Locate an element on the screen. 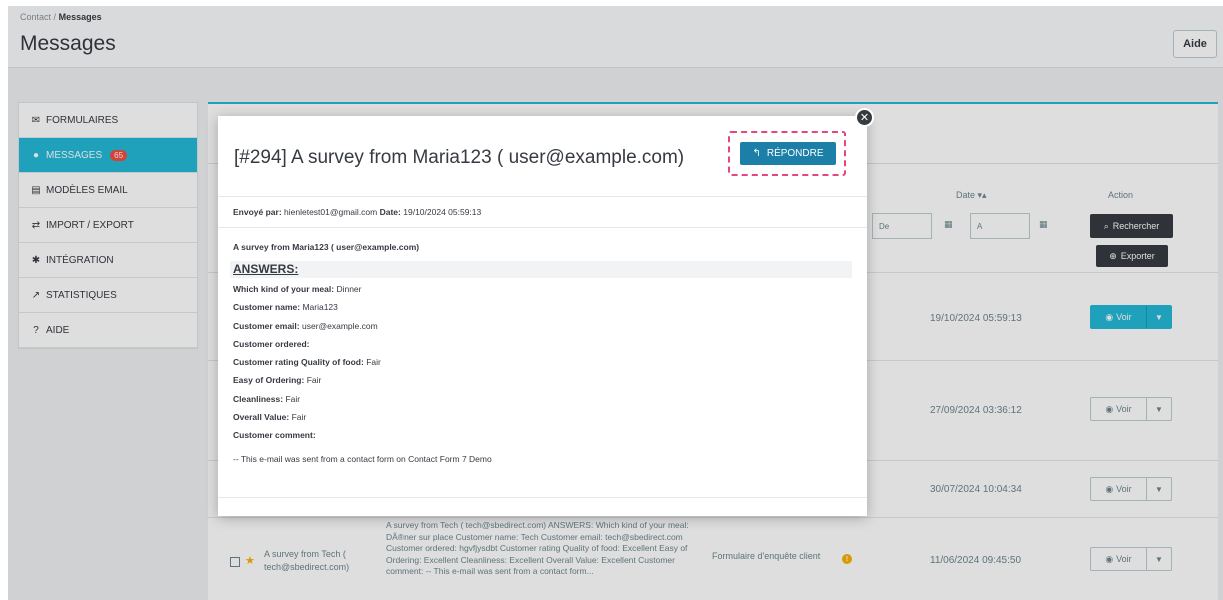 This screenshot has width=1223, height=600. sender-email: hienletest01@gmail.com is located at coordinates (331, 212).